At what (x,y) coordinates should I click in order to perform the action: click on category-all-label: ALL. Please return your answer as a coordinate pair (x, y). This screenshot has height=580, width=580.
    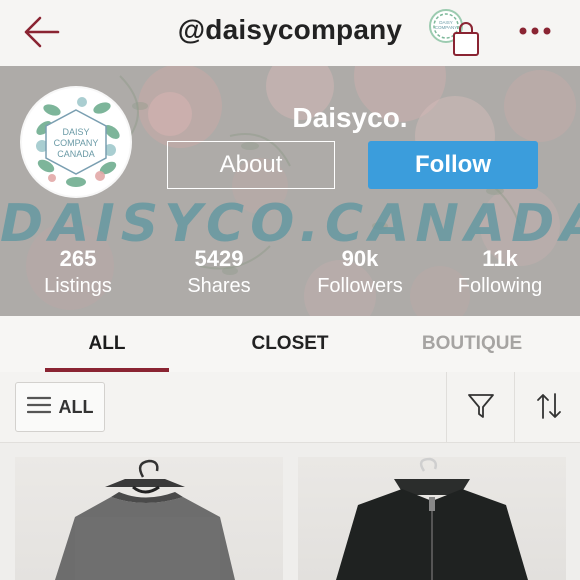
    Looking at the image, I should click on (76, 406).